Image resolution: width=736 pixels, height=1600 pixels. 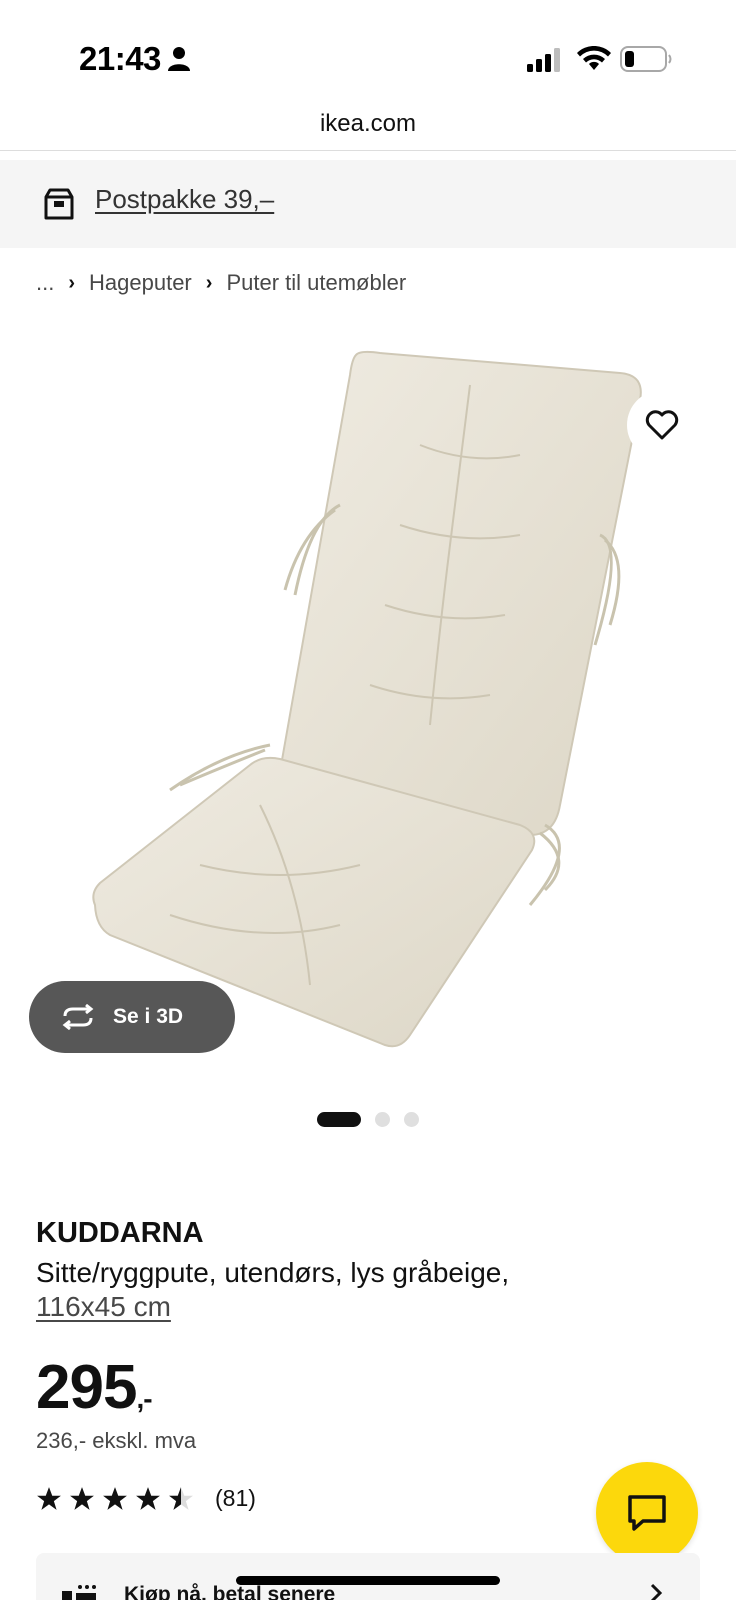 I want to click on rotate-3d-icon, so click(x=78, y=1017).